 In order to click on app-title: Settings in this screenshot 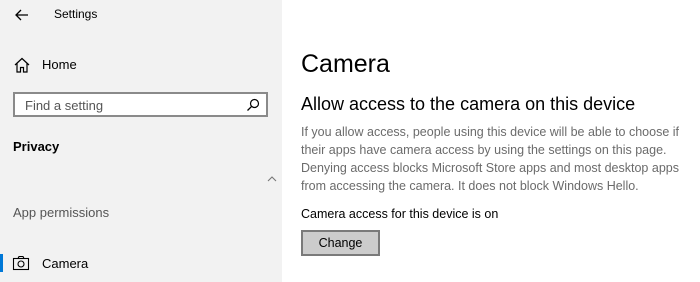, I will do `click(76, 14)`.